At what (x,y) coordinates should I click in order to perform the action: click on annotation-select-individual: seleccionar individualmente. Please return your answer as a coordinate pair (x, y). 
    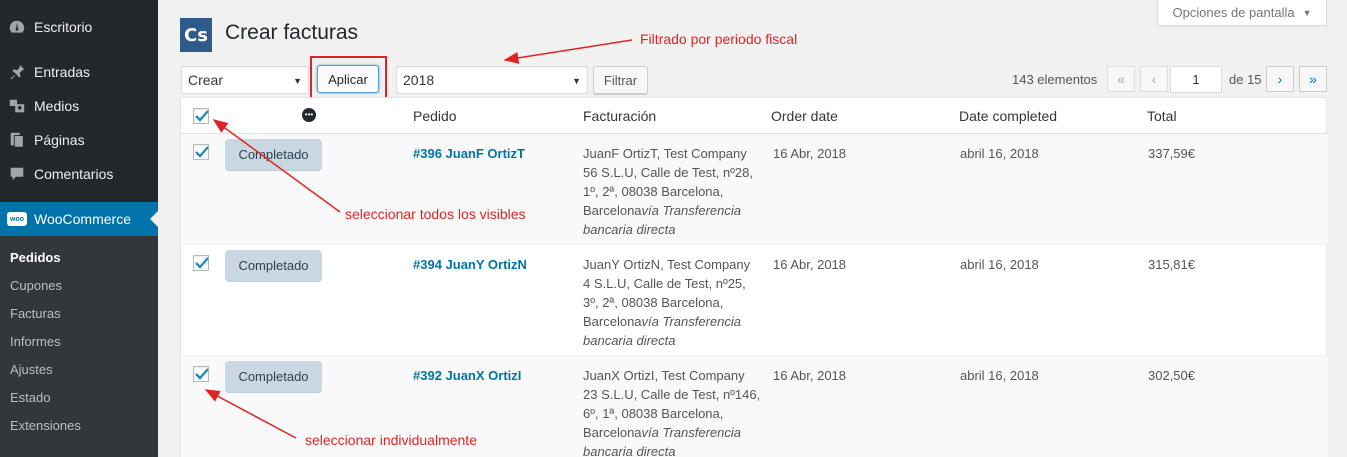
    Looking at the image, I should click on (391, 440).